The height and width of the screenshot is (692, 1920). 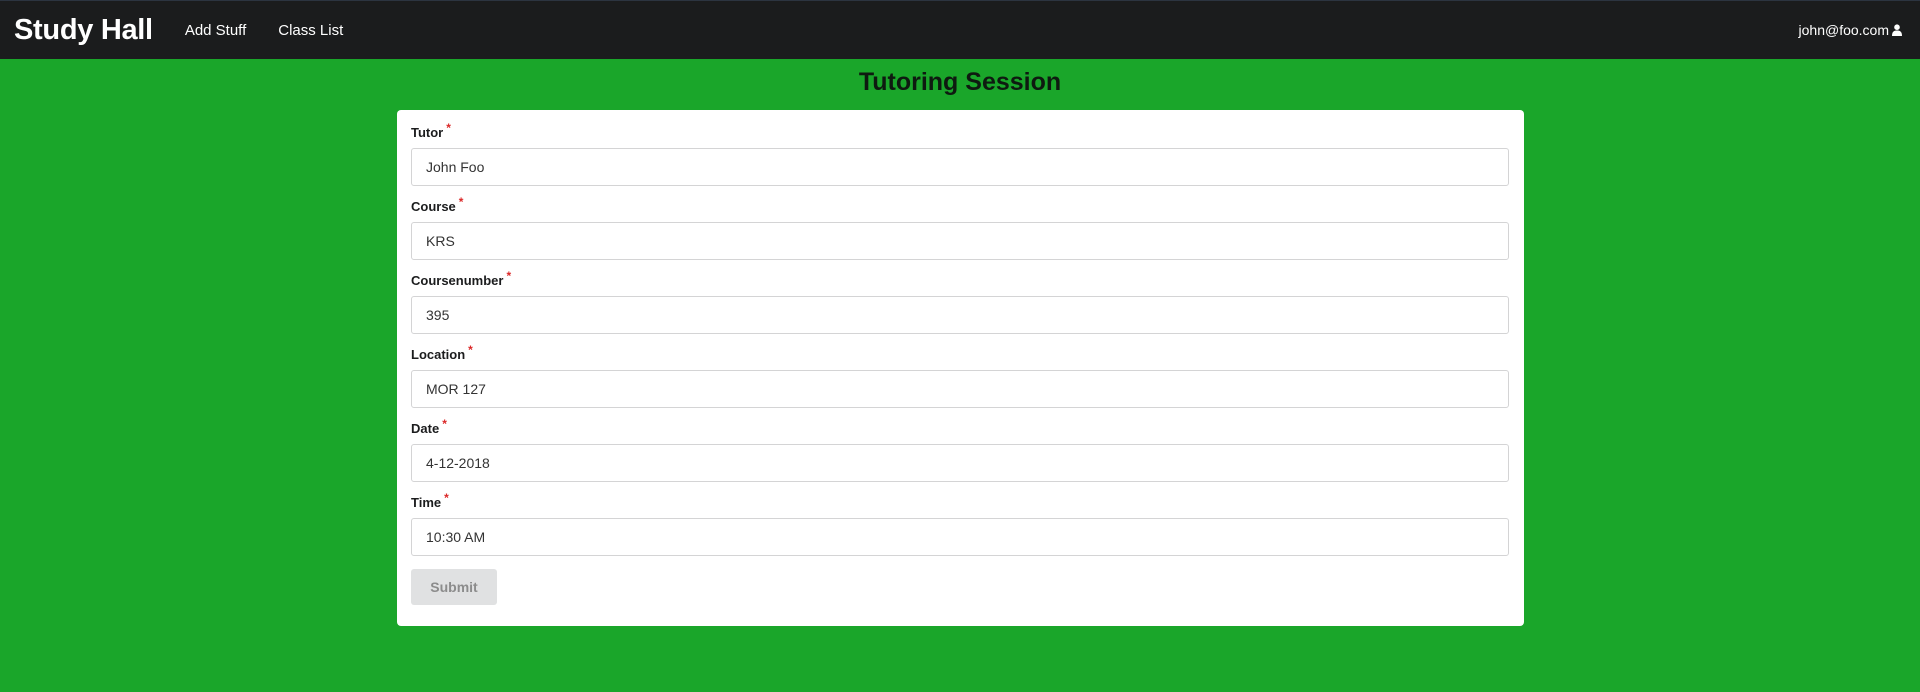 I want to click on course-label: Course *, so click(x=437, y=204).